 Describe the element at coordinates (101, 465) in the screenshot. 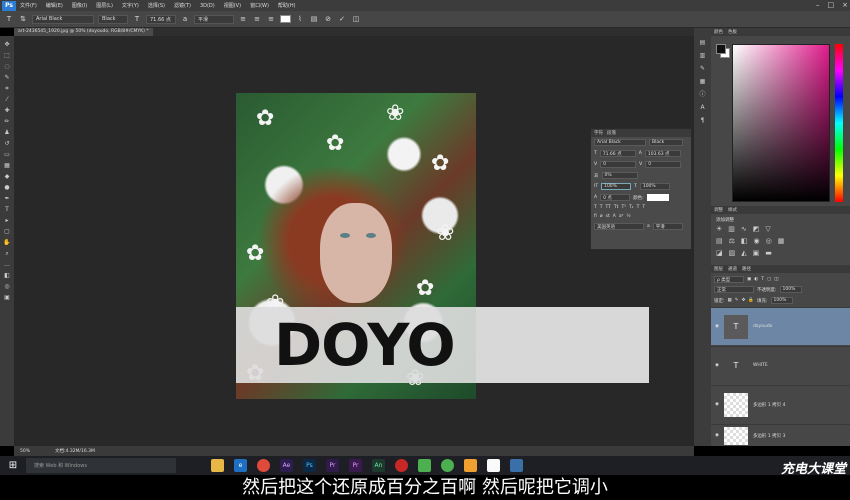

I see `taskbar-search: 搜索 Web 和 Windows` at that location.